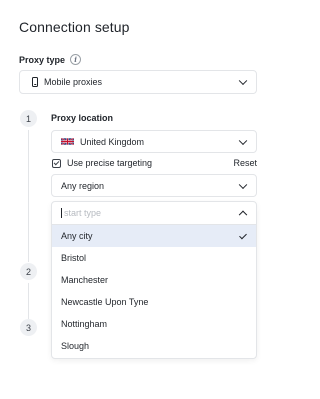 The height and width of the screenshot is (399, 320). Describe the element at coordinates (83, 185) in the screenshot. I see `region-value: Any region` at that location.